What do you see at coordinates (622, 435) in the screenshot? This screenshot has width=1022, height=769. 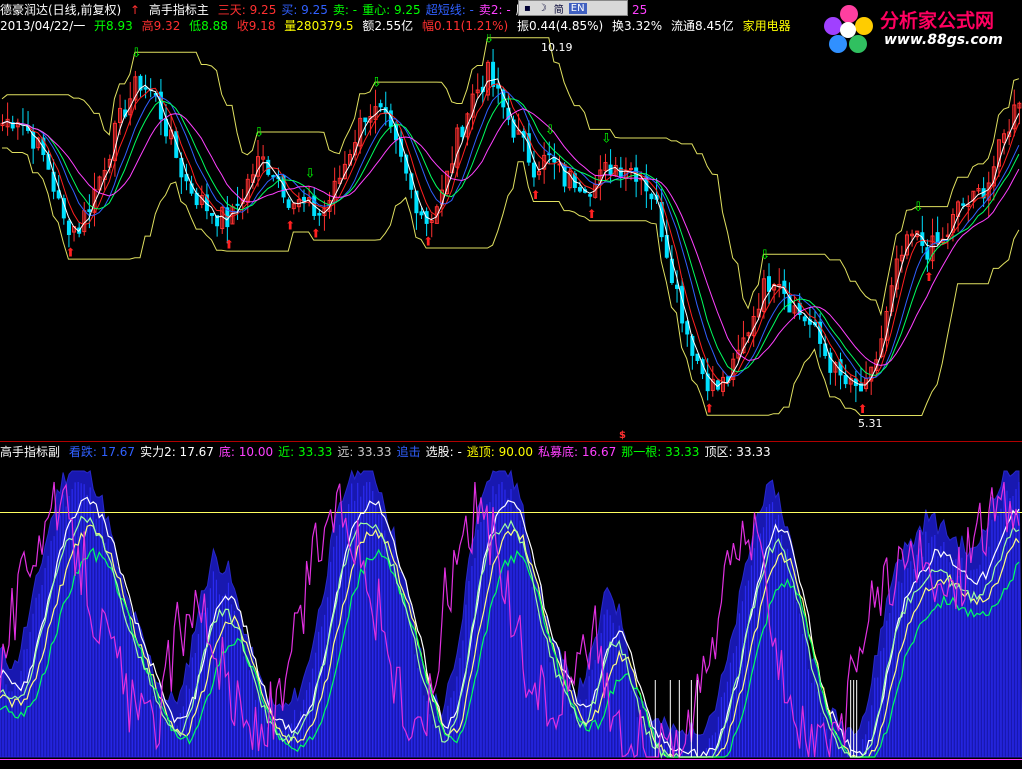 I see `dollar-marker: $` at bounding box center [622, 435].